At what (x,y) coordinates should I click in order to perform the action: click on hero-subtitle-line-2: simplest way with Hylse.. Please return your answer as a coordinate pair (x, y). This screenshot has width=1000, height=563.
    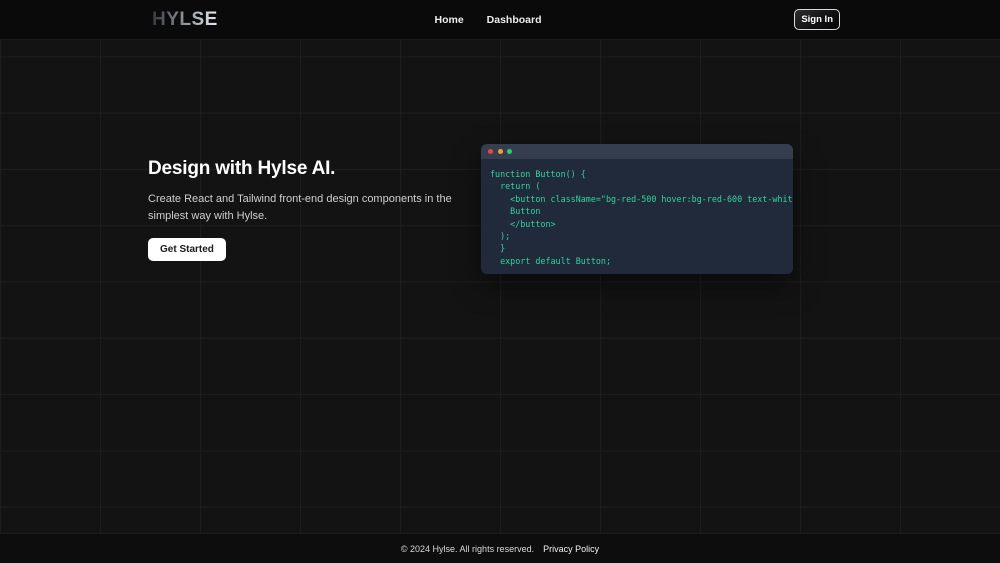
    Looking at the image, I should click on (208, 215).